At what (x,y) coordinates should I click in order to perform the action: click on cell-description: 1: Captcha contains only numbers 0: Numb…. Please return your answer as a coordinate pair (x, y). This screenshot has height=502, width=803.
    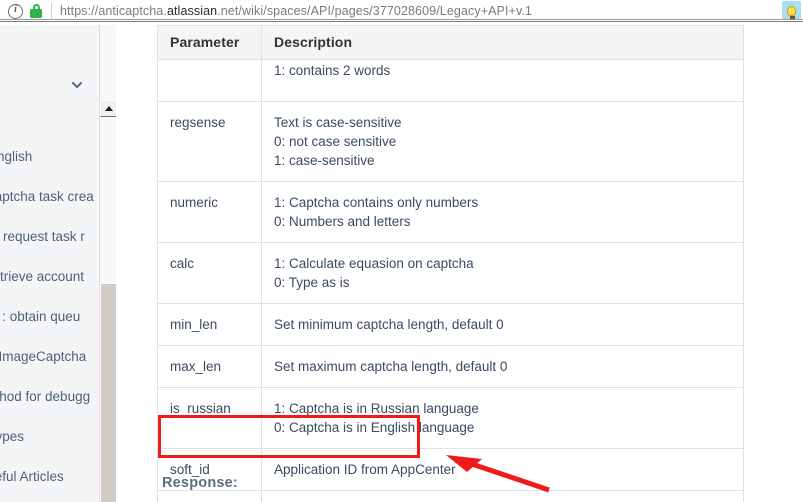
    Looking at the image, I should click on (502, 212).